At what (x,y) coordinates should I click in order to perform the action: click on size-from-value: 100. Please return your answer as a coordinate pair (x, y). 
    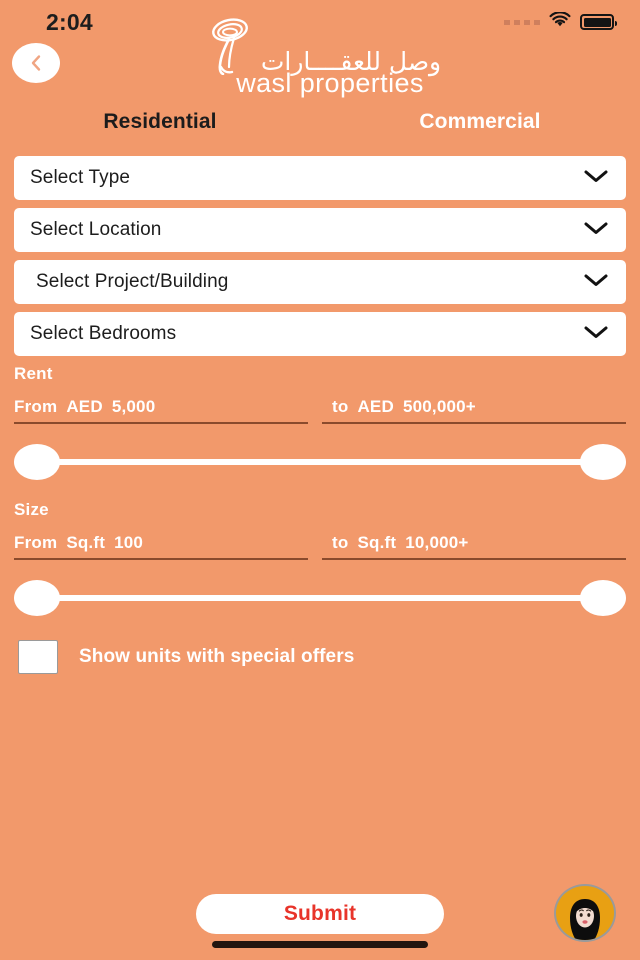
    Looking at the image, I should click on (129, 542).